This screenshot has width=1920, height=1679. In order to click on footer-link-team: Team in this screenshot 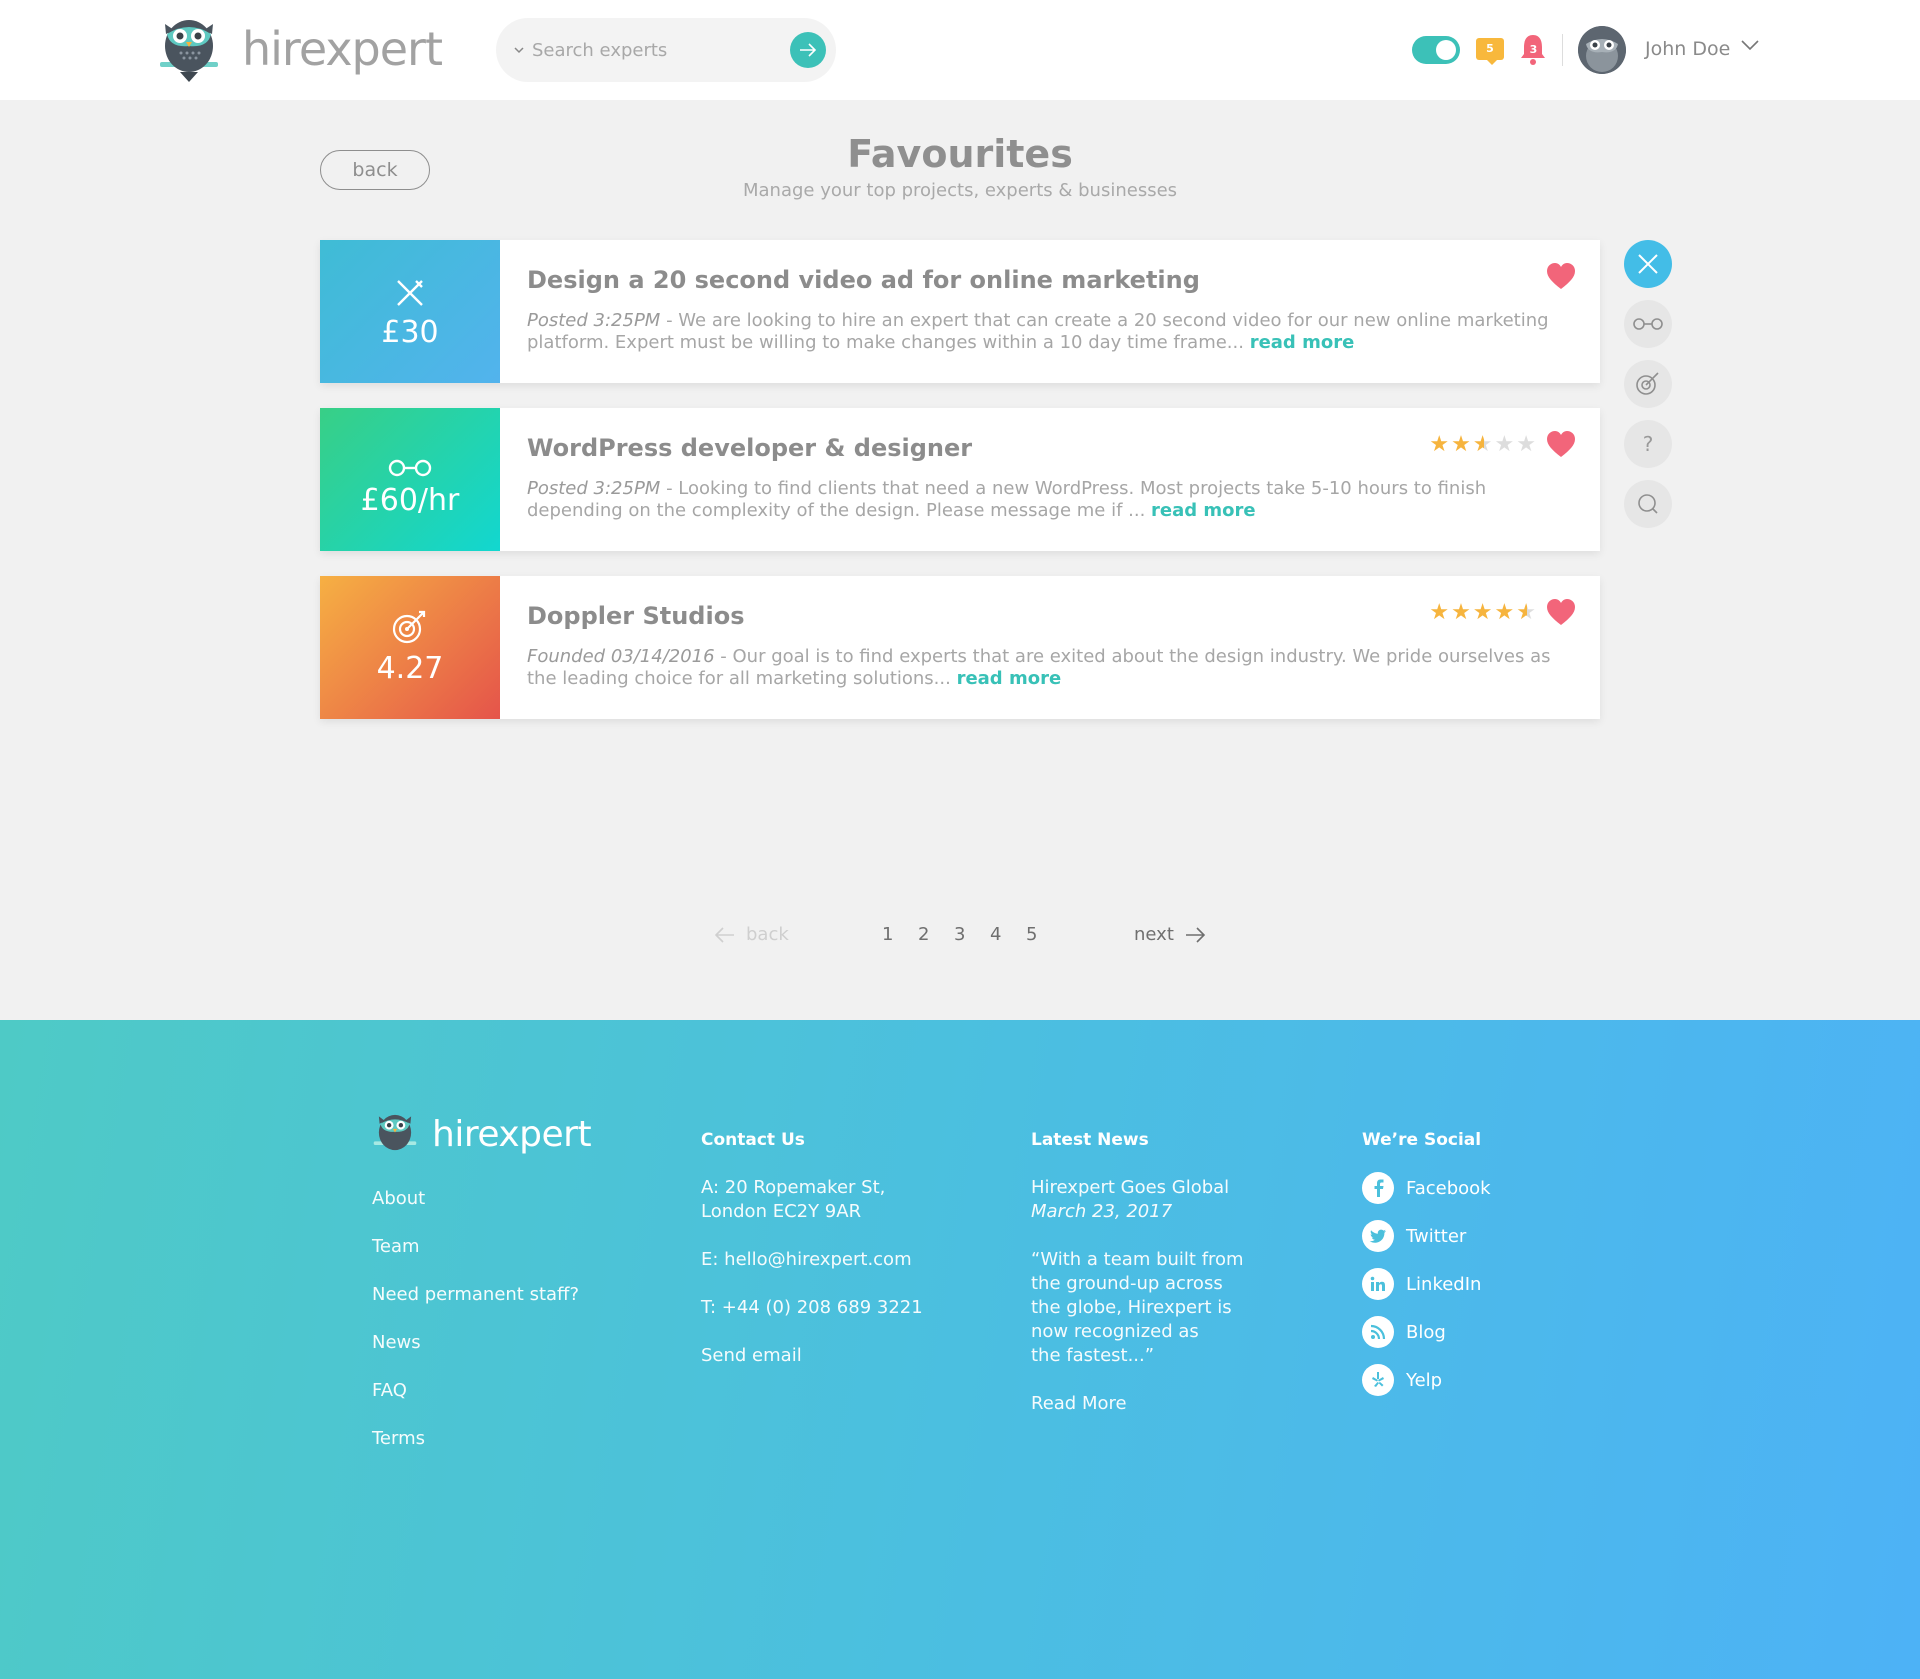, I will do `click(396, 1246)`.